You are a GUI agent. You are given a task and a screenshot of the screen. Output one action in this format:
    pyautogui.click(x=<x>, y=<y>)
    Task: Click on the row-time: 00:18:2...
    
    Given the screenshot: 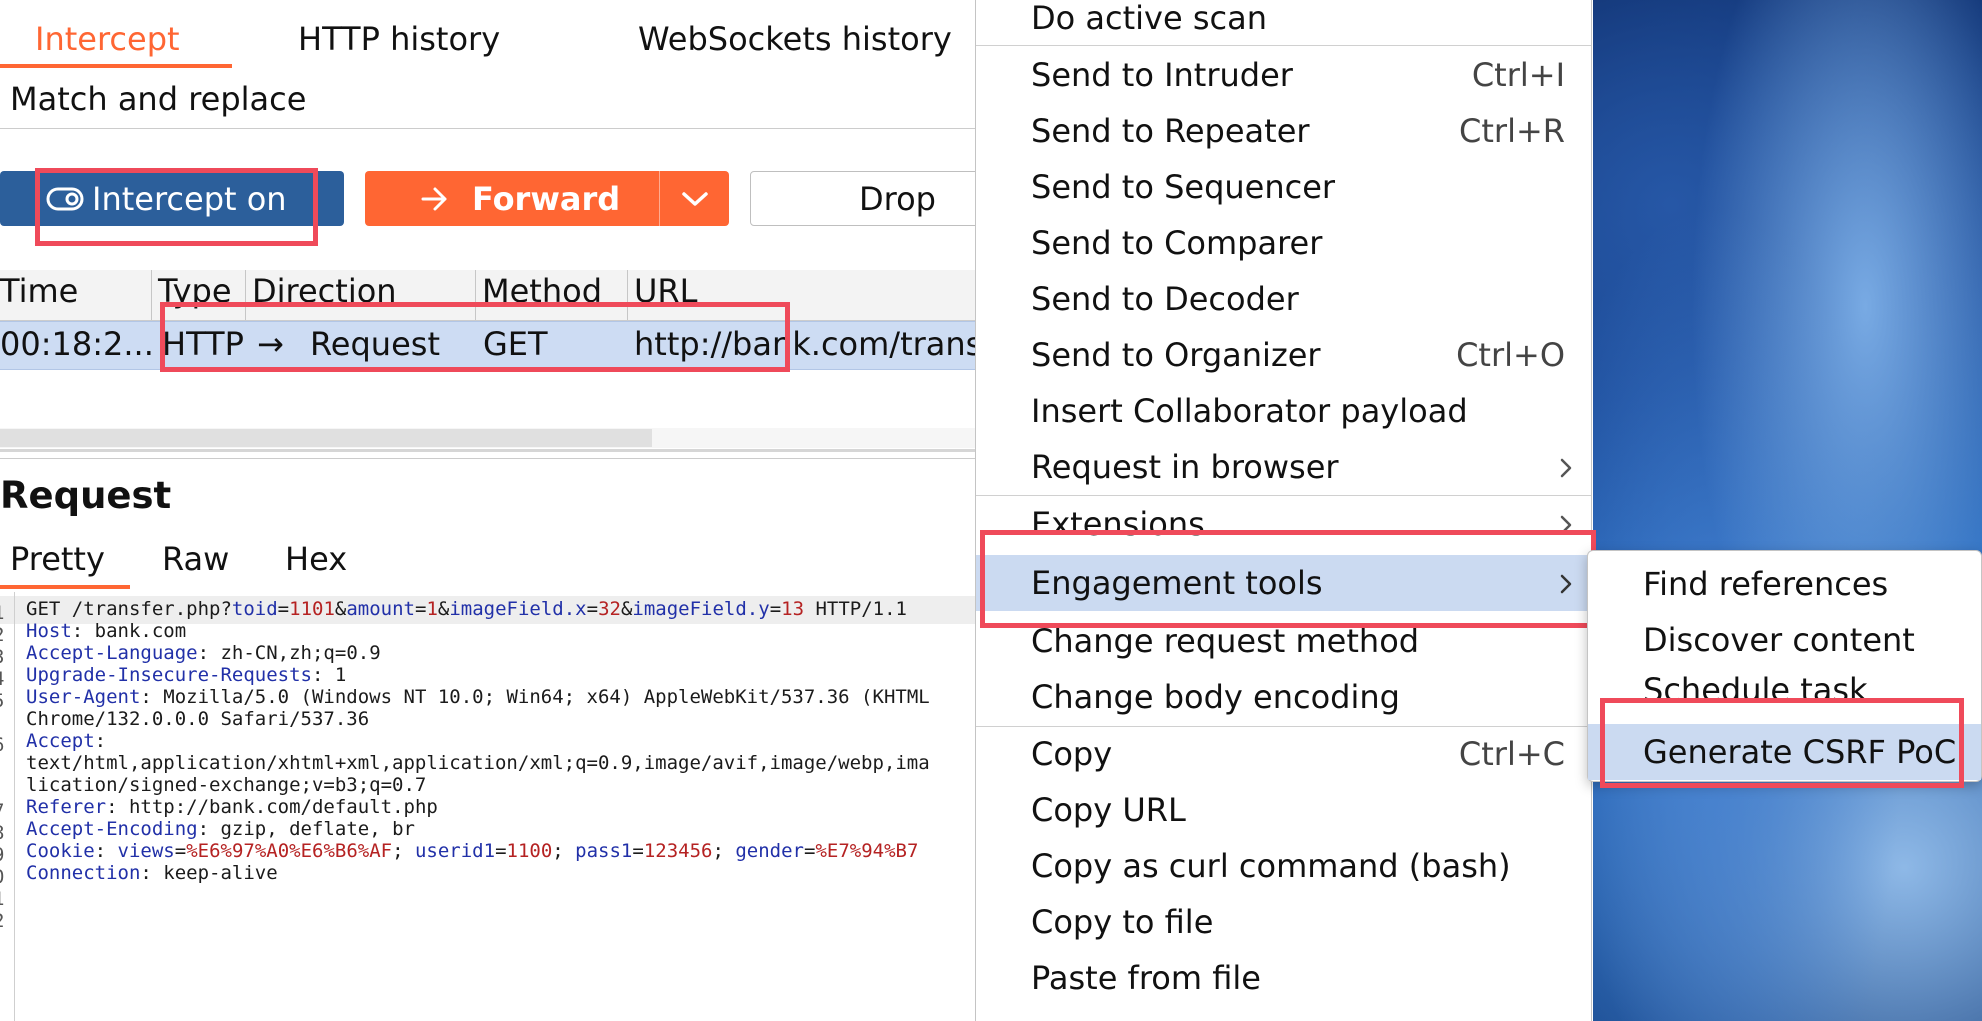 What is the action you would take?
    pyautogui.click(x=77, y=344)
    